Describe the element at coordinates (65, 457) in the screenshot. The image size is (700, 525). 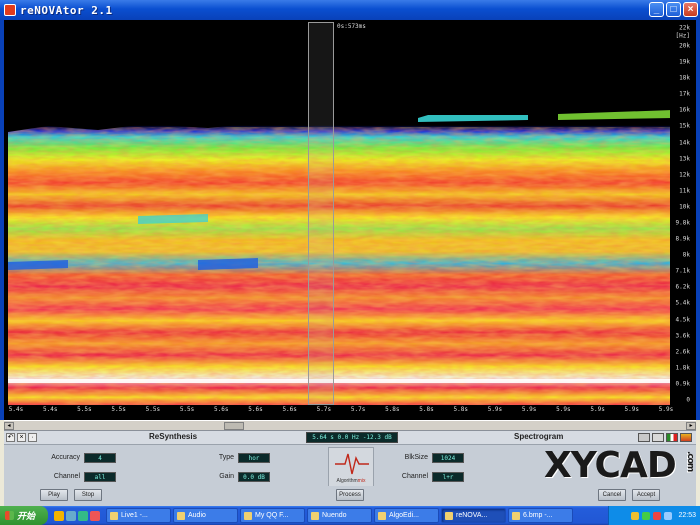
I see `accuracy-label: Accuracy` at that location.